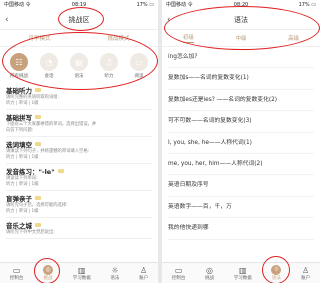 This screenshot has height=283, width=320. I want to click on list-item: 复数加es还是ies? ——名词的复数变化(2), so click(241, 101).